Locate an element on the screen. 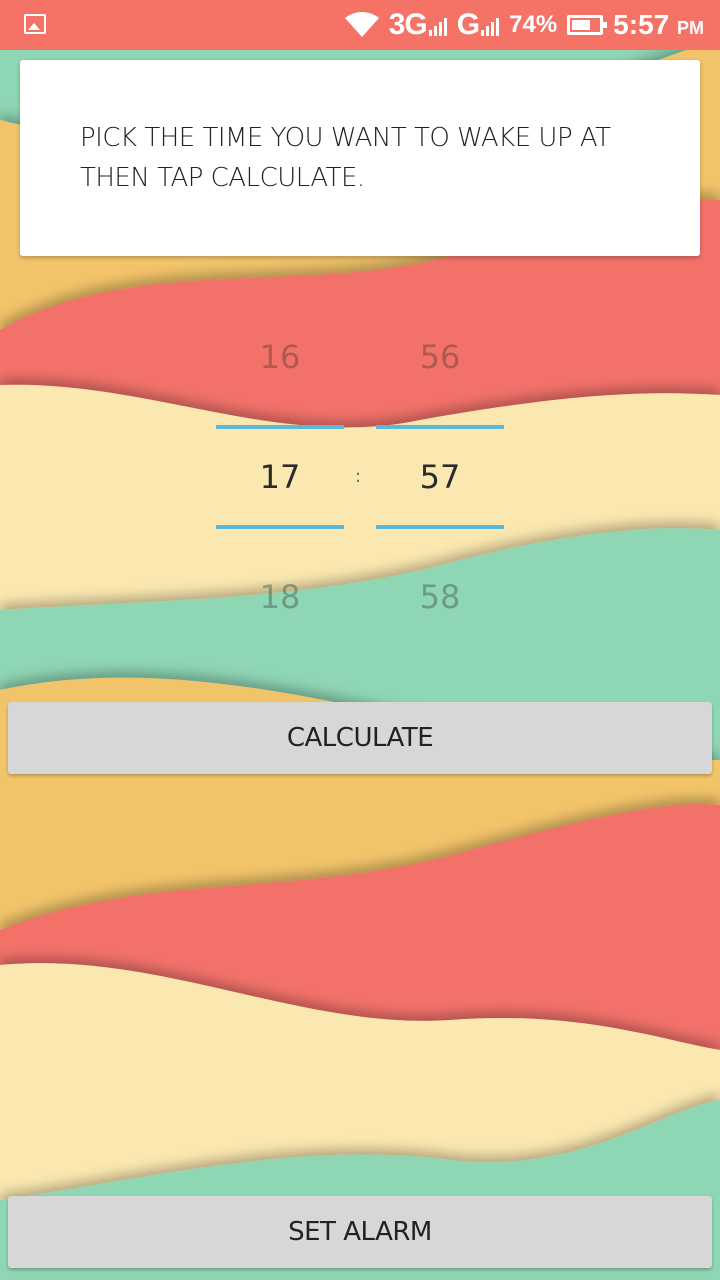  wifi-icon is located at coordinates (361, 24).